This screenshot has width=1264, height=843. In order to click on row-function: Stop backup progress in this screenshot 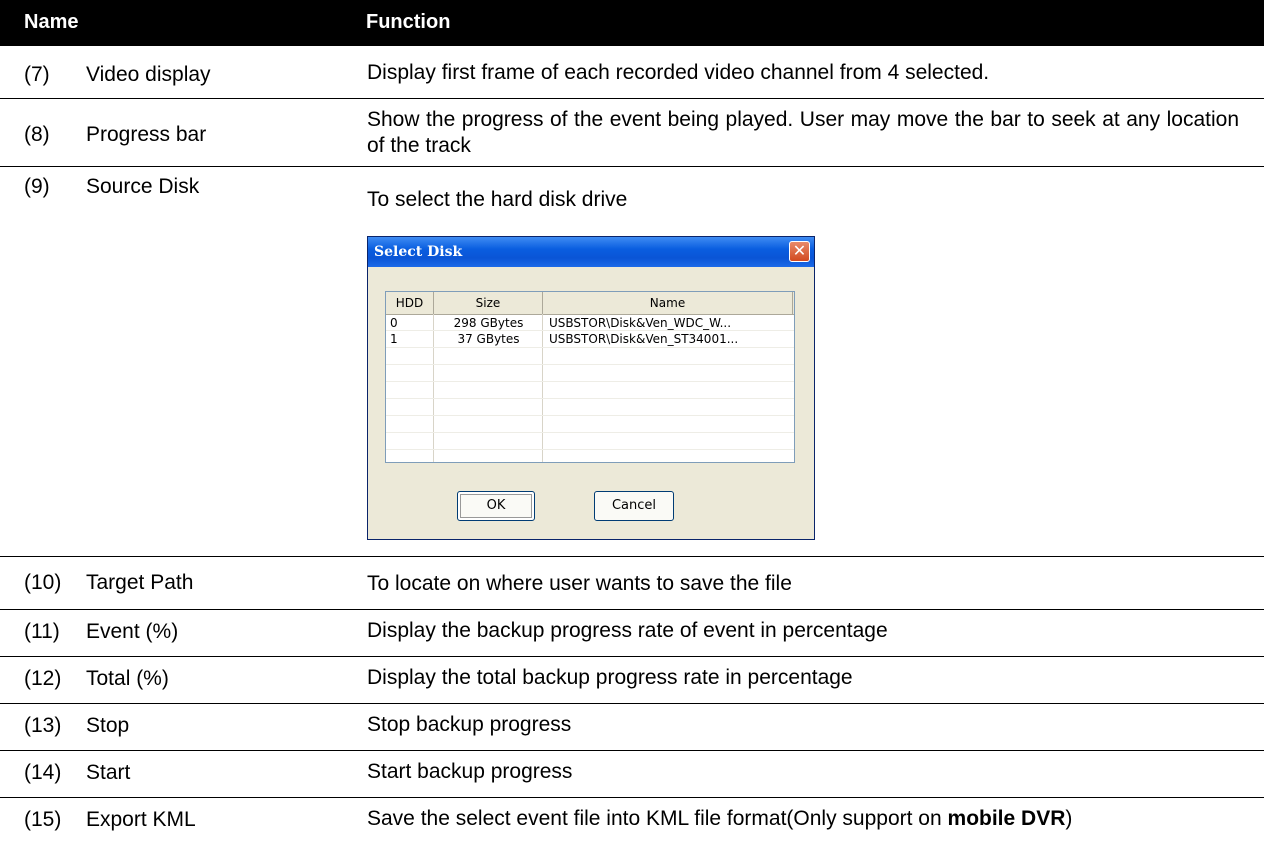, I will do `click(469, 724)`.